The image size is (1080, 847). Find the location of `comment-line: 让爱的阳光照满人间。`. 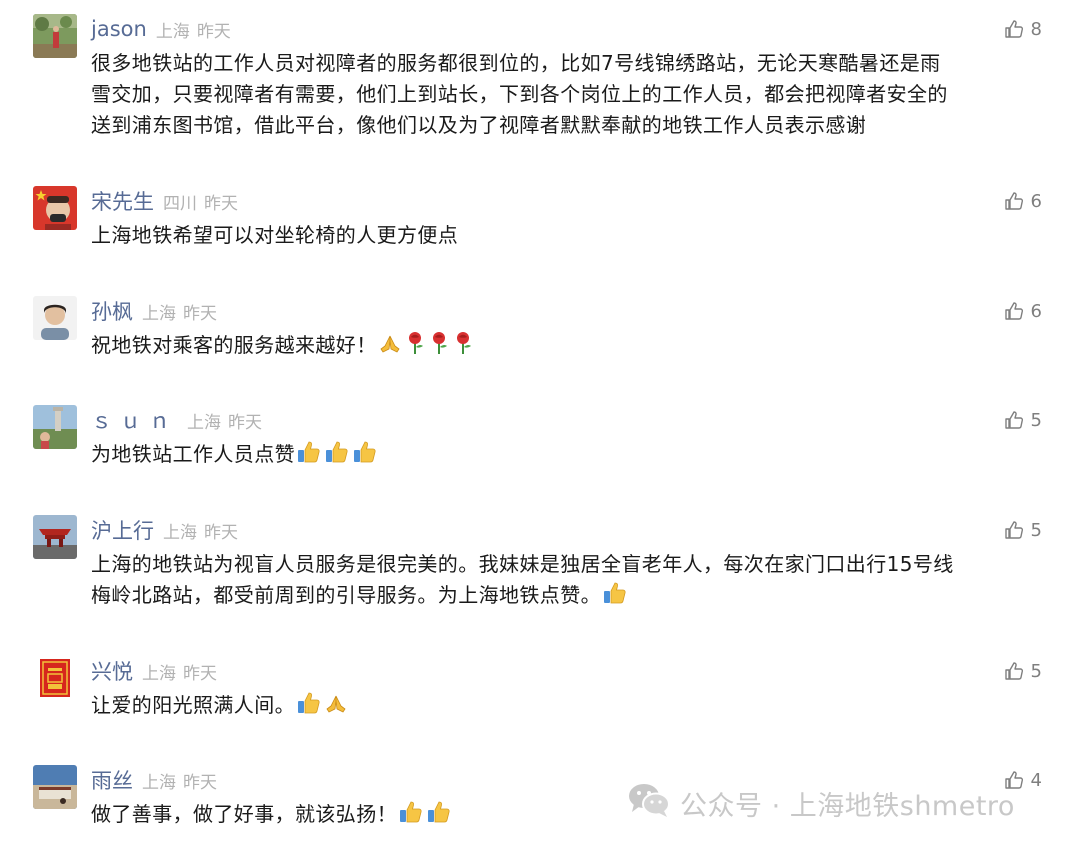

comment-line: 让爱的阳光照满人间。 is located at coordinates (566, 707).